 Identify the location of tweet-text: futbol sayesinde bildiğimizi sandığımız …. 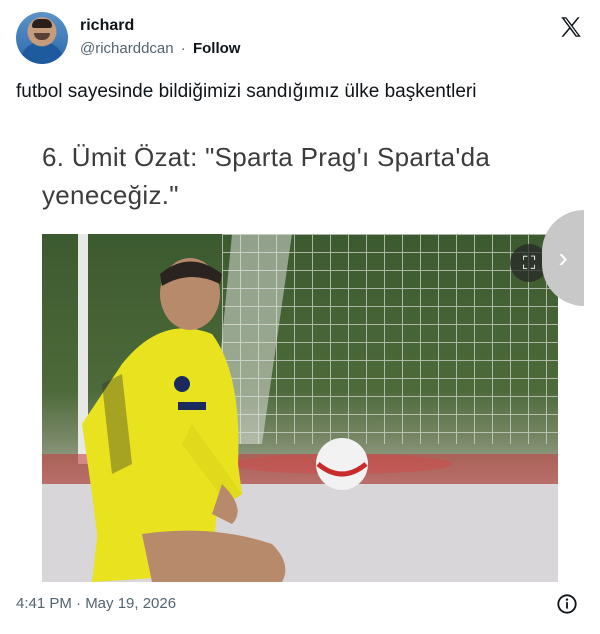
(246, 91).